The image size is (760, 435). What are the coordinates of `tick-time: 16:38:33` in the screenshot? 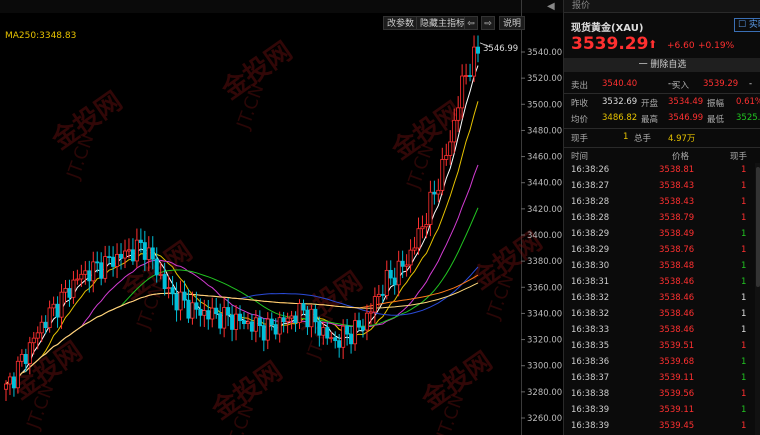 It's located at (590, 330).